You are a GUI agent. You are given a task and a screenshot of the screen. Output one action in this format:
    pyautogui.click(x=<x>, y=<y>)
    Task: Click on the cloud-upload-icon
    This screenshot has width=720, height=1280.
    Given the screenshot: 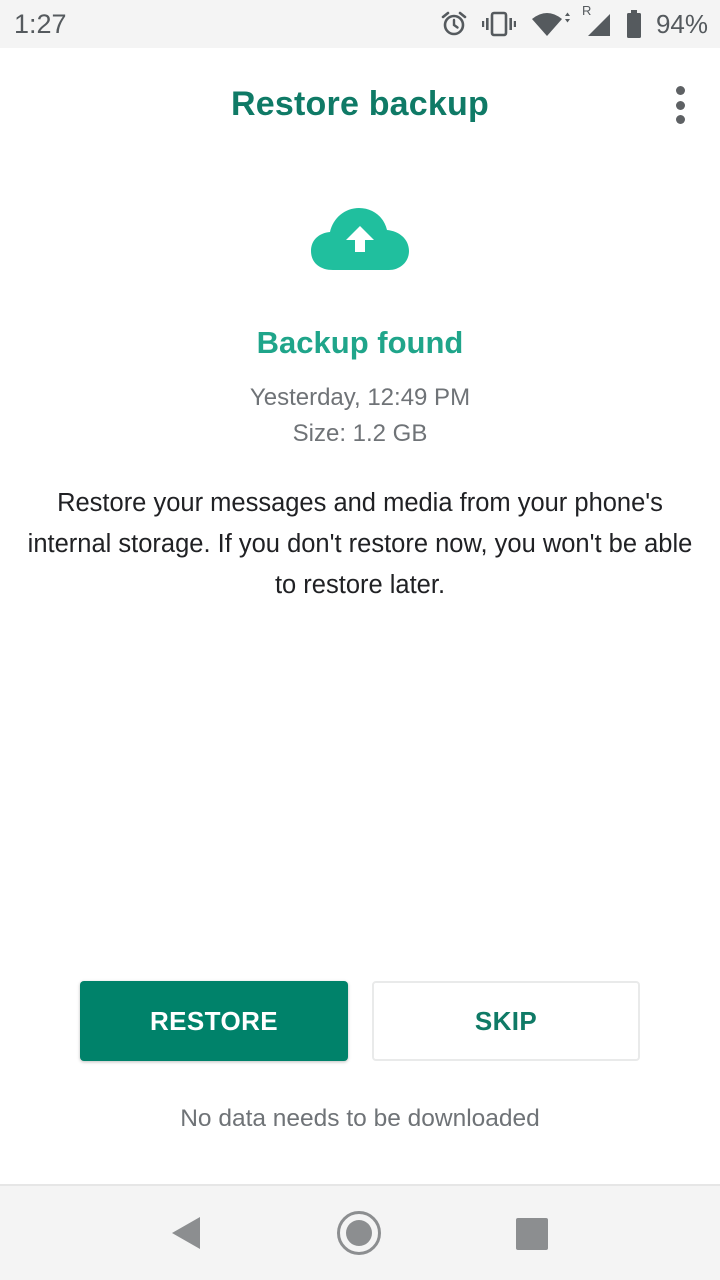 What is the action you would take?
    pyautogui.click(x=360, y=239)
    